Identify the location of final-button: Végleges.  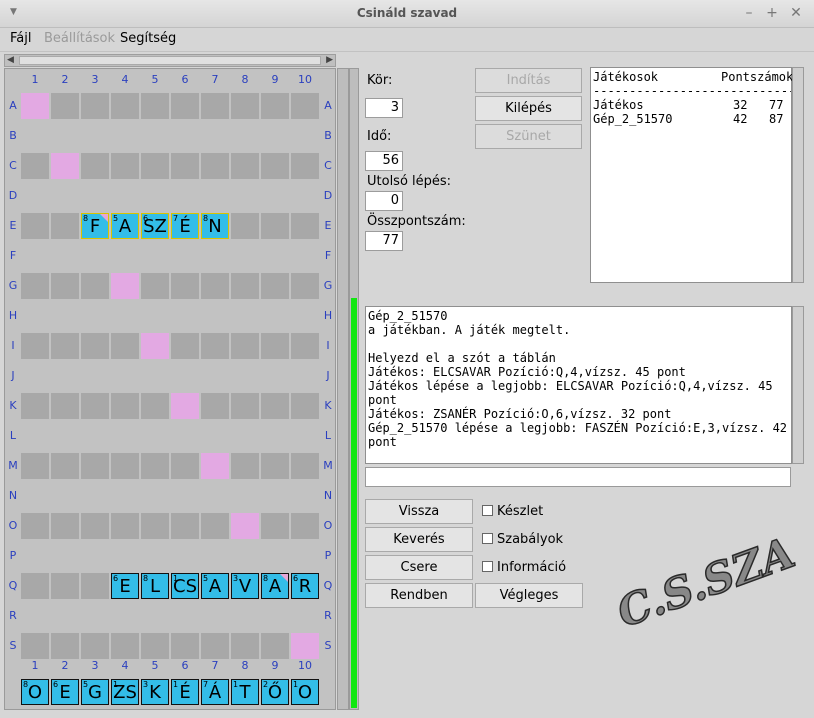
(529, 595).